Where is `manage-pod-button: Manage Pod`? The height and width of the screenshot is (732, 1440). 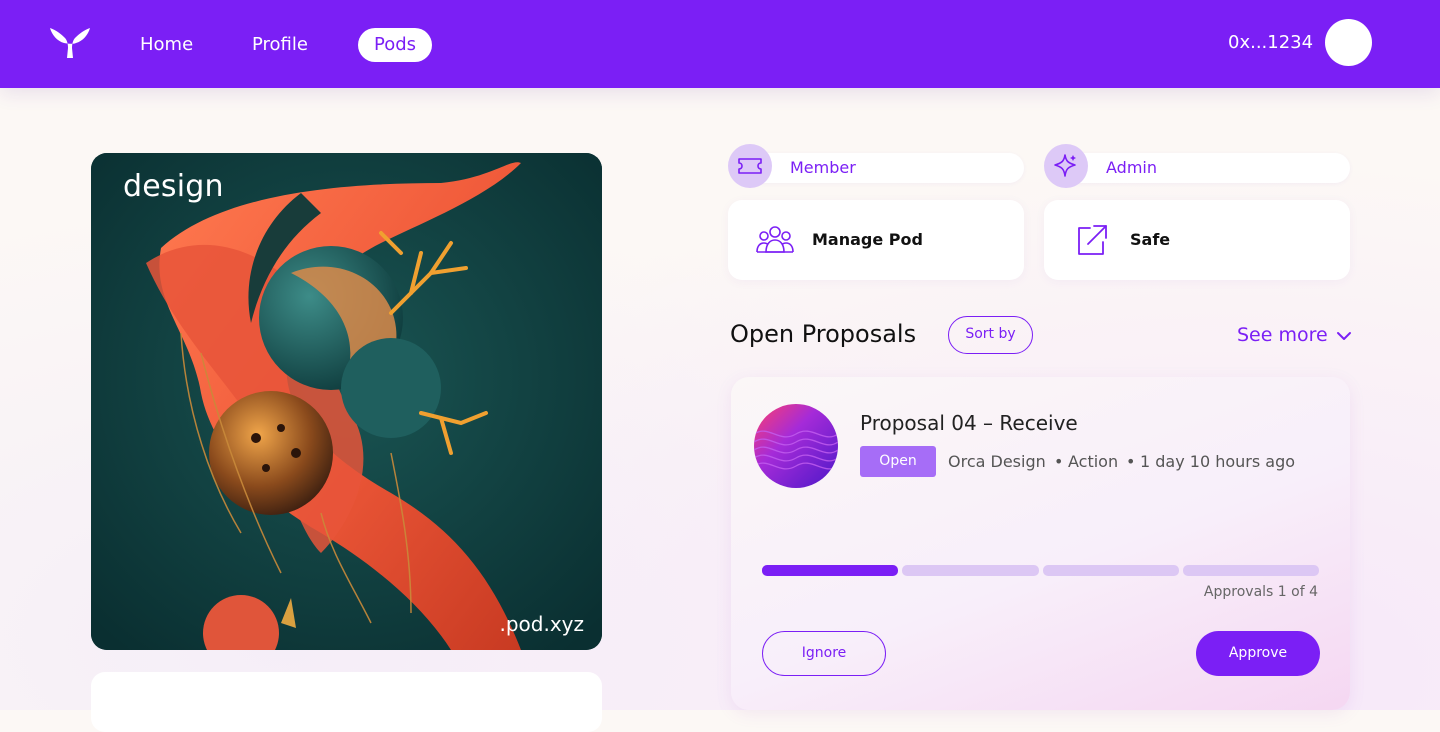 manage-pod-button: Manage Pod is located at coordinates (876, 240).